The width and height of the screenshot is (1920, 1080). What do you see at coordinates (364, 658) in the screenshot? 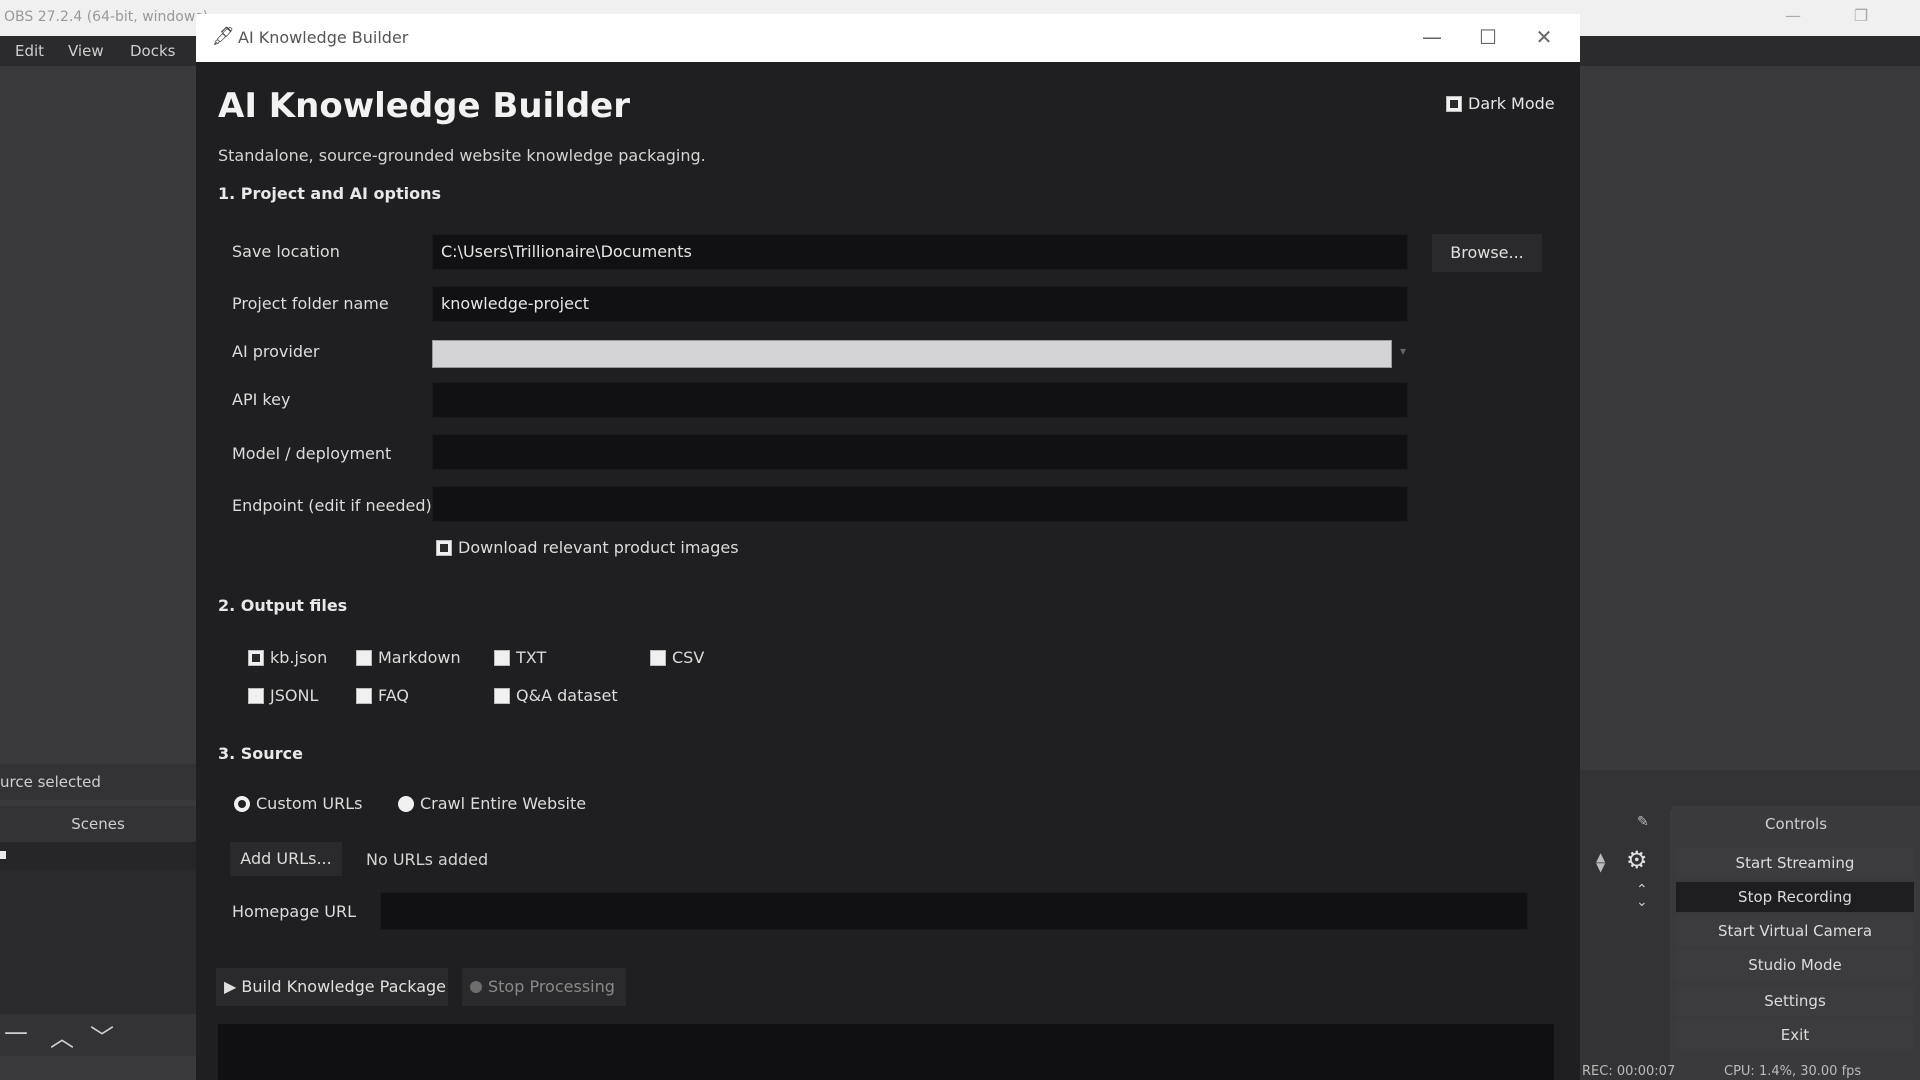
I see `output-markdown-checkbox` at bounding box center [364, 658].